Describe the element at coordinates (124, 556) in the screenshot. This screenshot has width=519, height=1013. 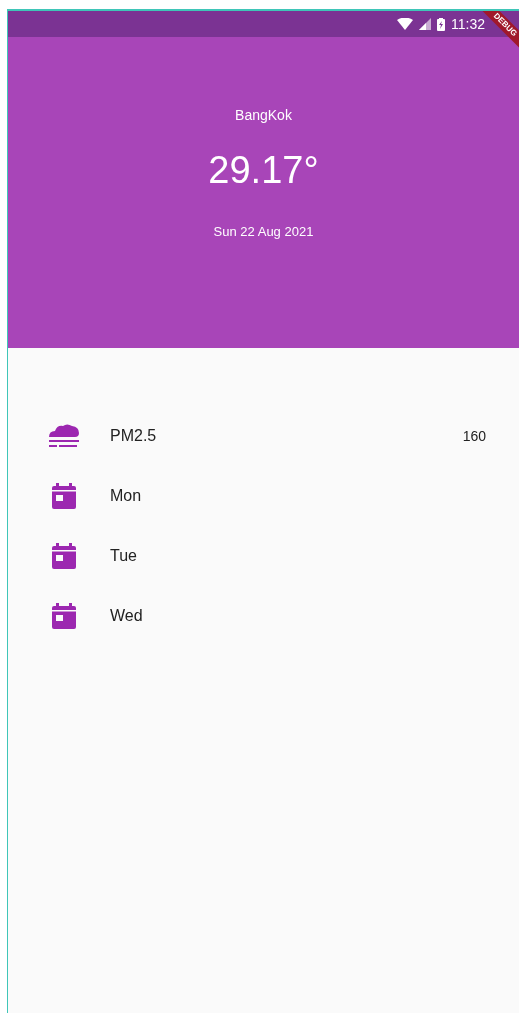
I see `list-item-label: Tue` at that location.